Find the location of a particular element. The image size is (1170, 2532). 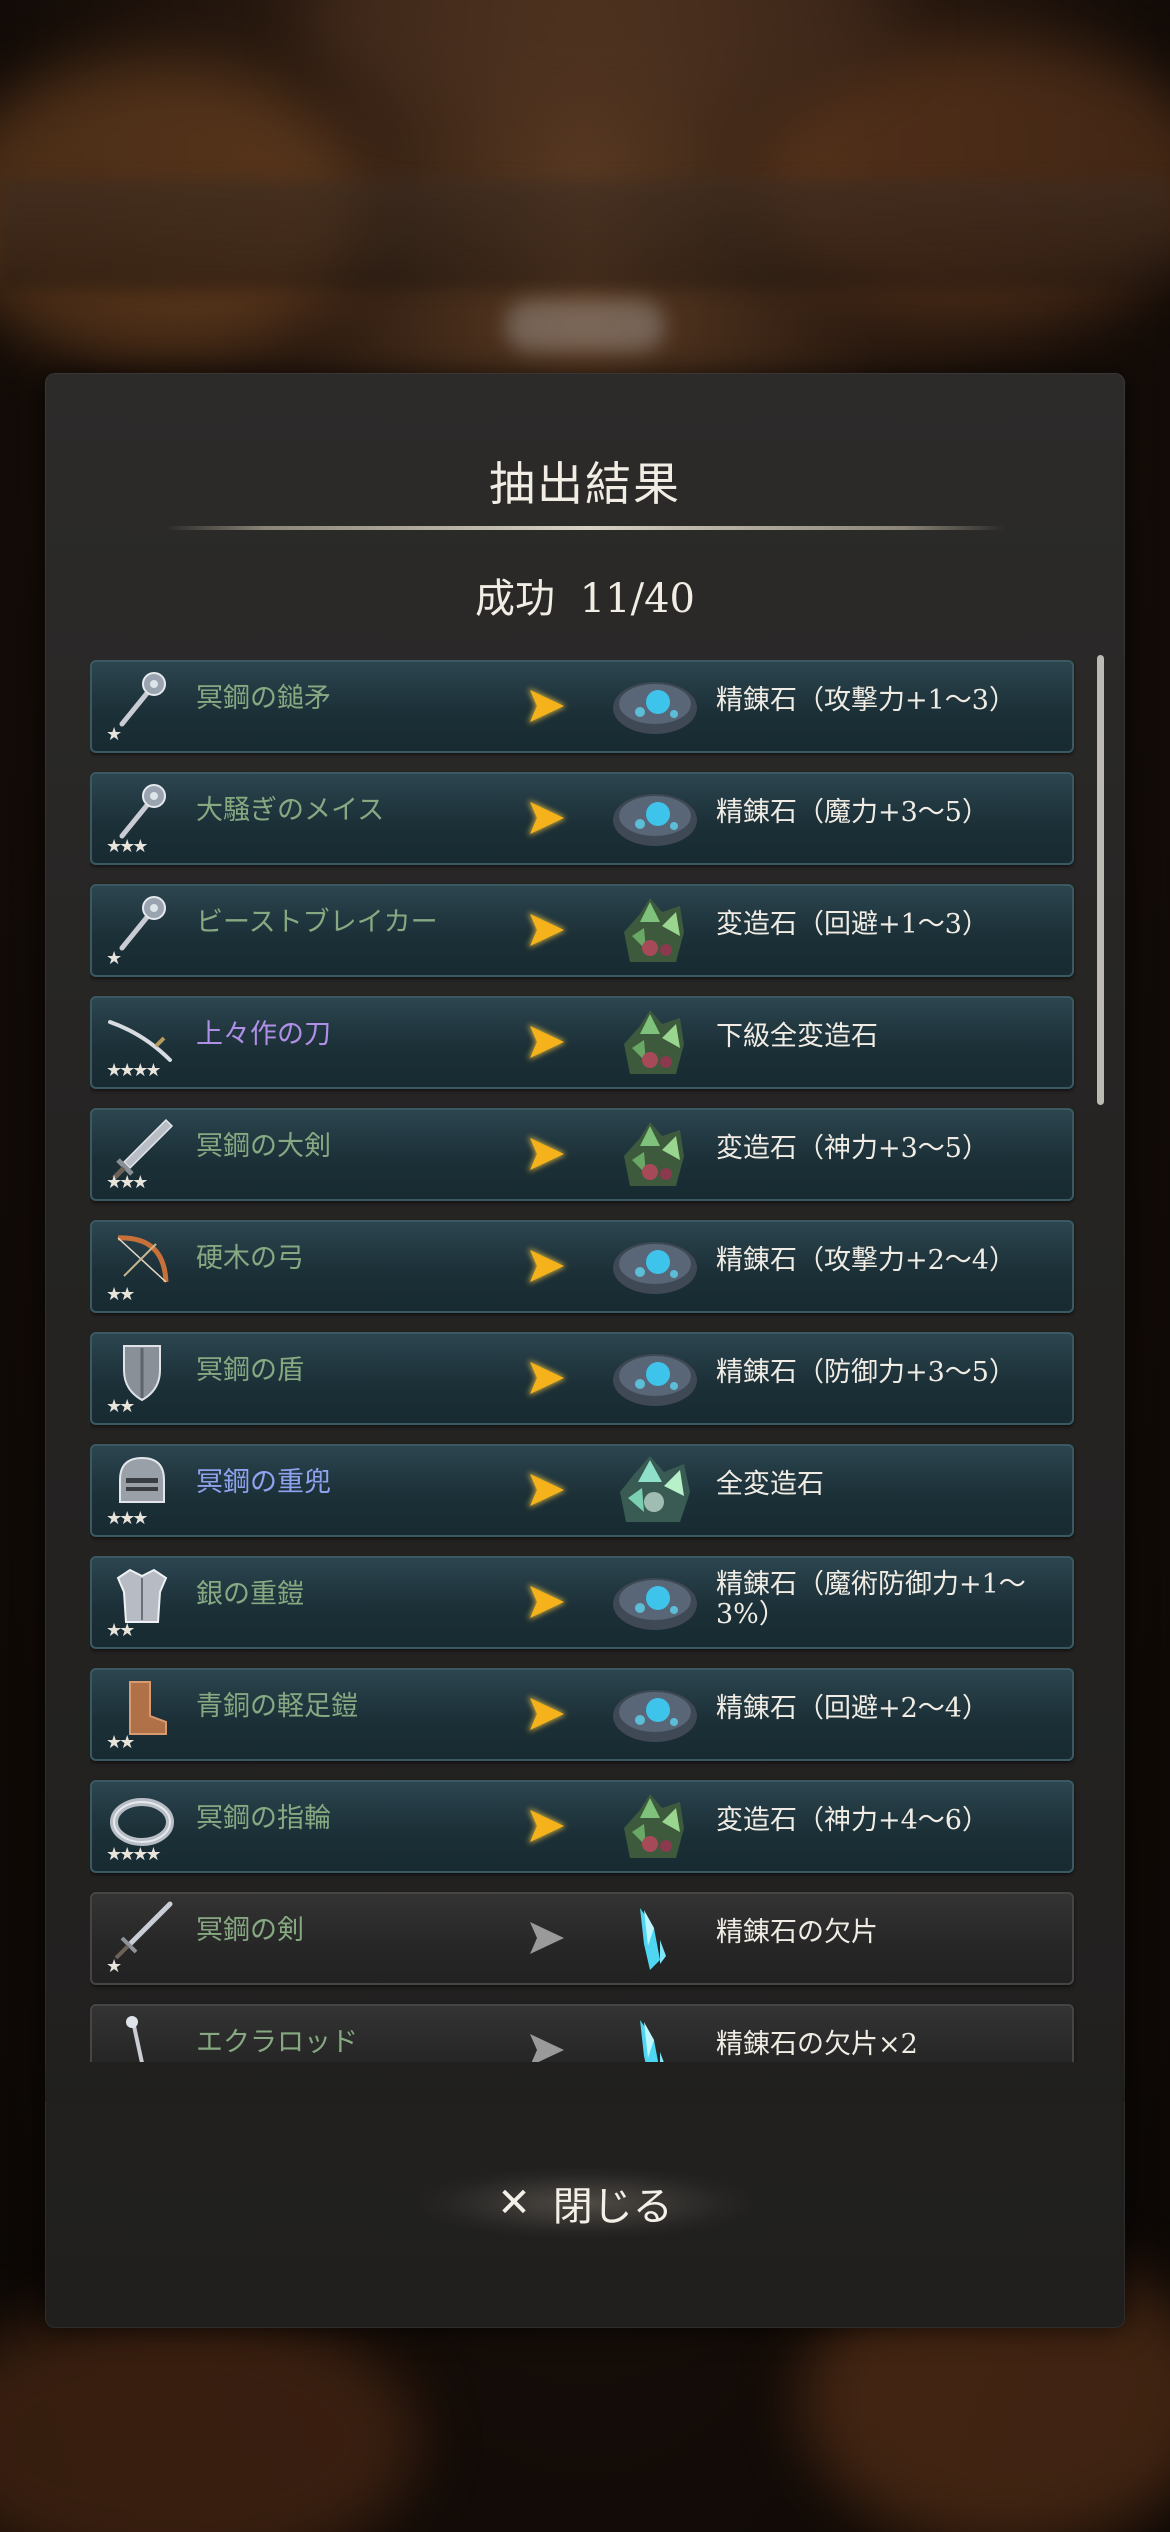

title-divider is located at coordinates (585, 528).